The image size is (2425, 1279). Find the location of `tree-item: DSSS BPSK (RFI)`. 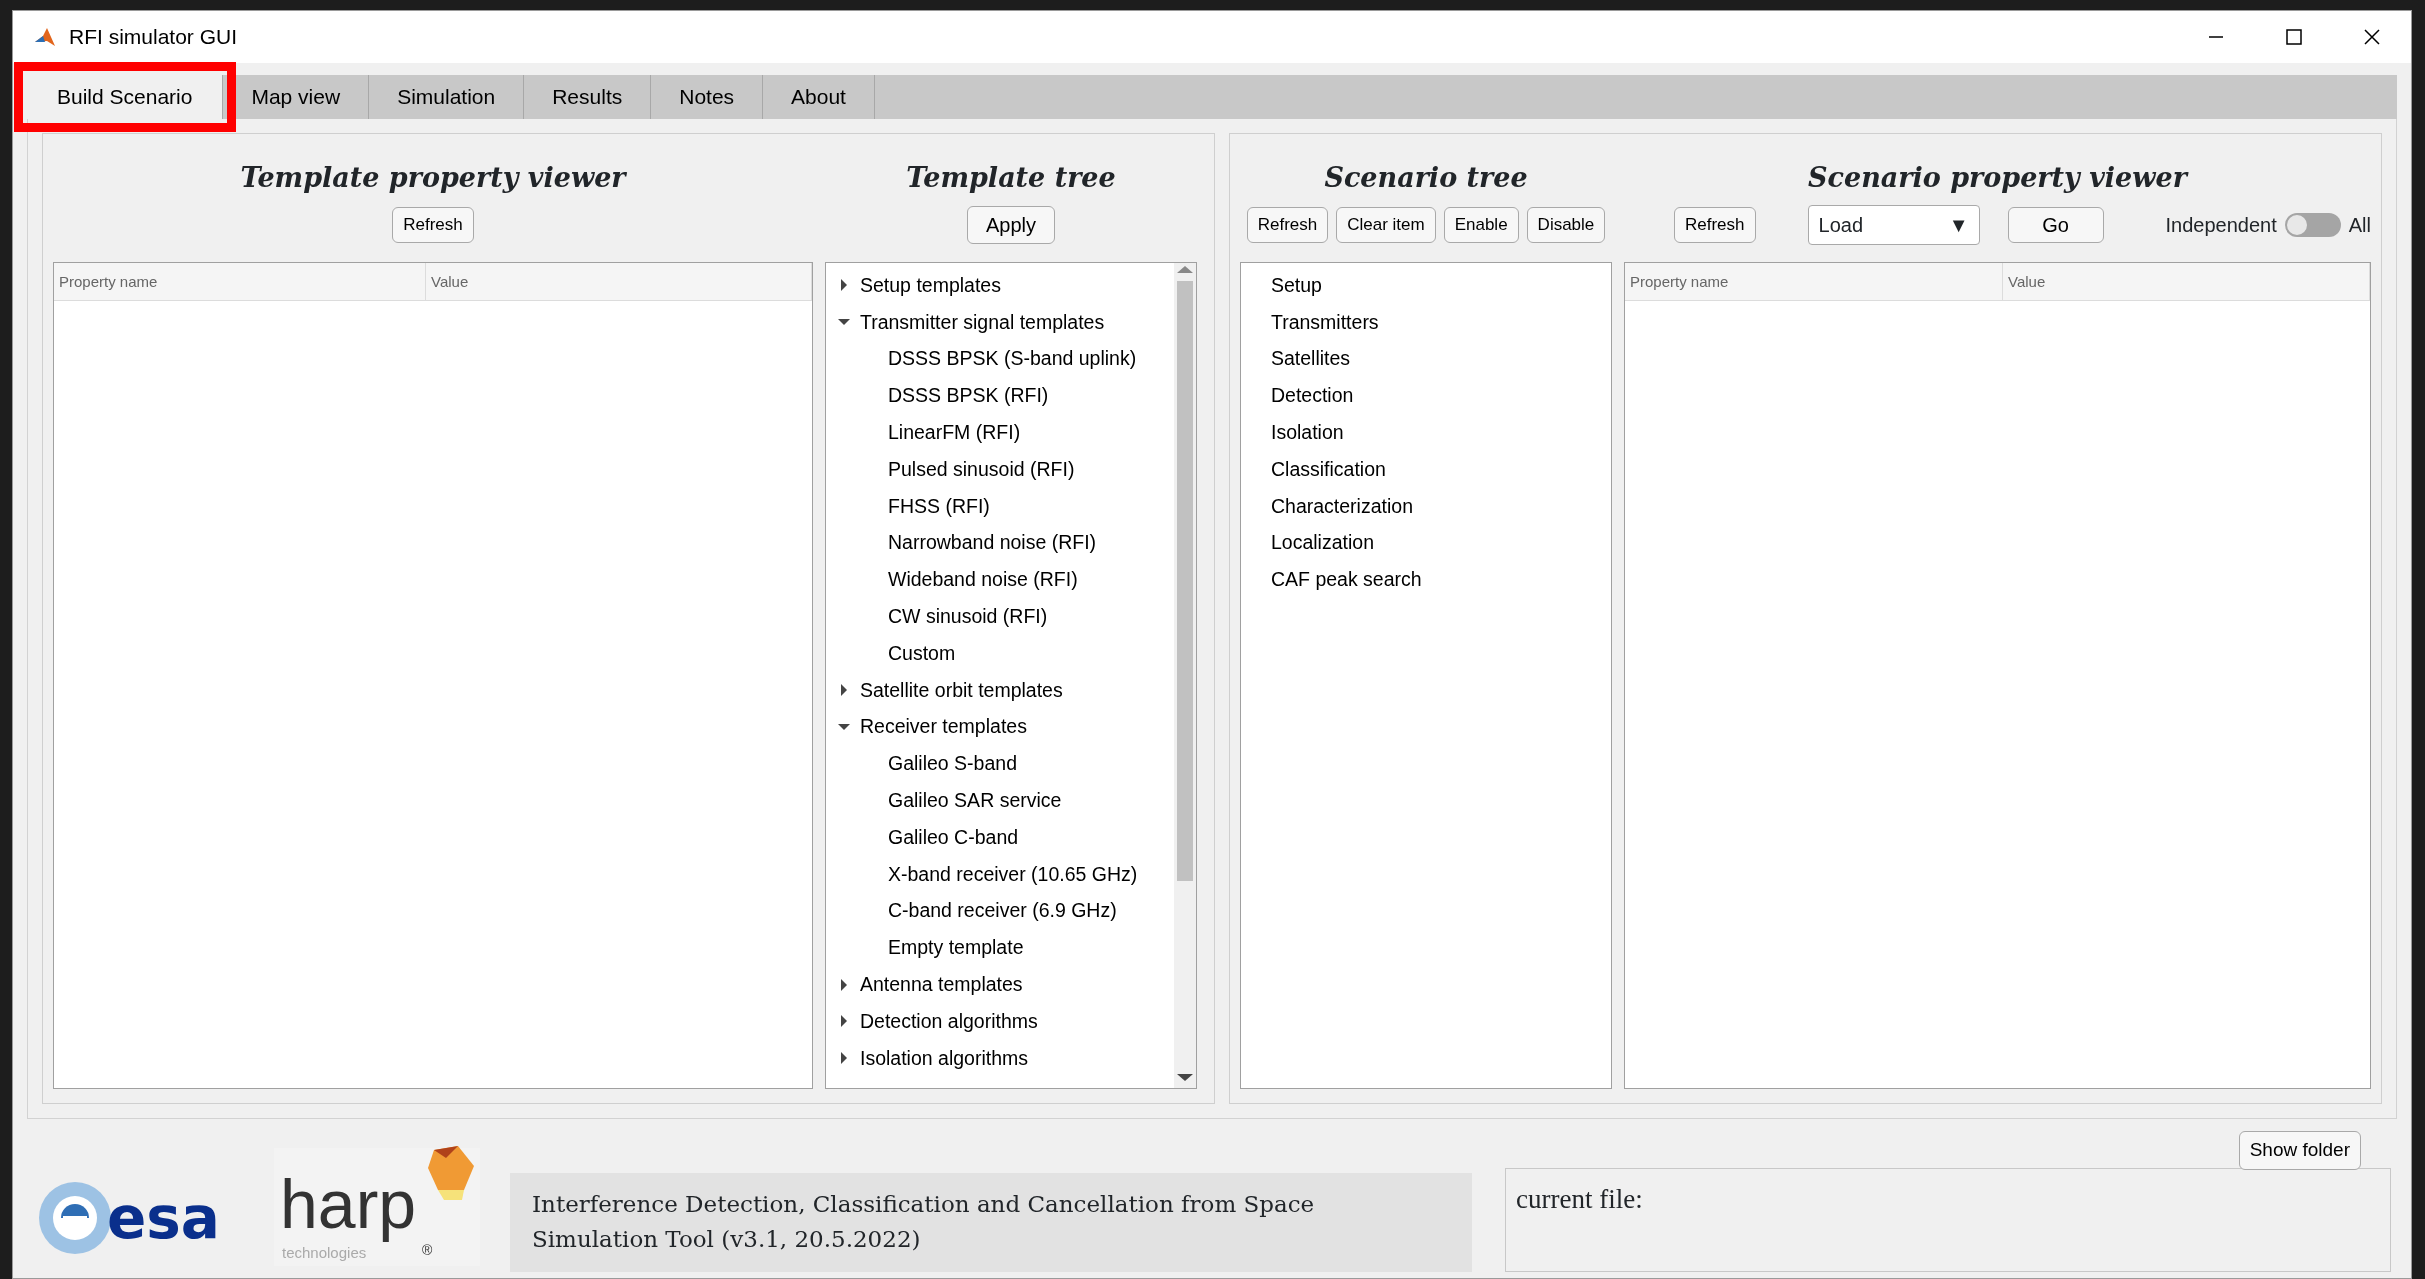

tree-item: DSSS BPSK (RFI) is located at coordinates (968, 396).